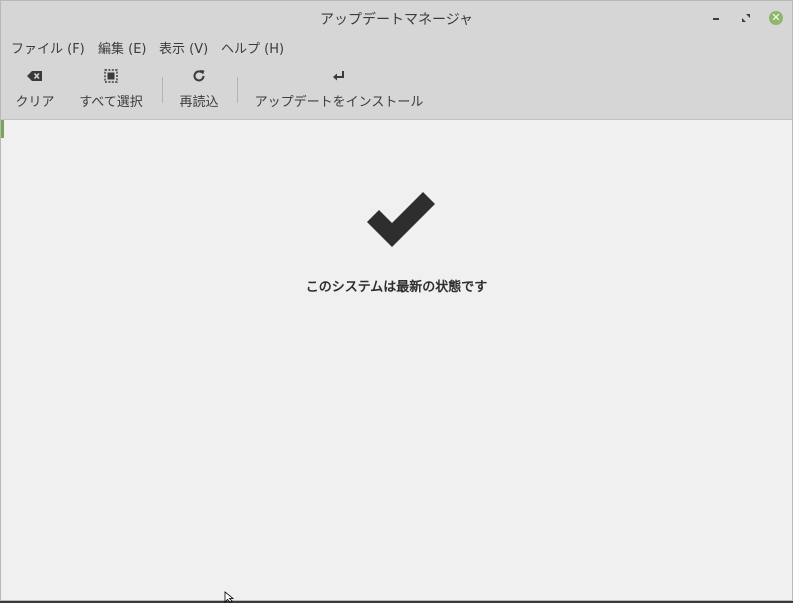  What do you see at coordinates (2, 129) in the screenshot?
I see `side-accent` at bounding box center [2, 129].